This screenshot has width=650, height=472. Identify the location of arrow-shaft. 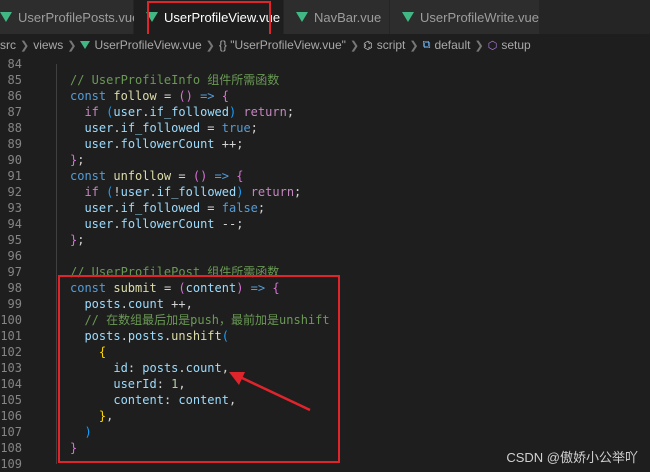
(275, 393).